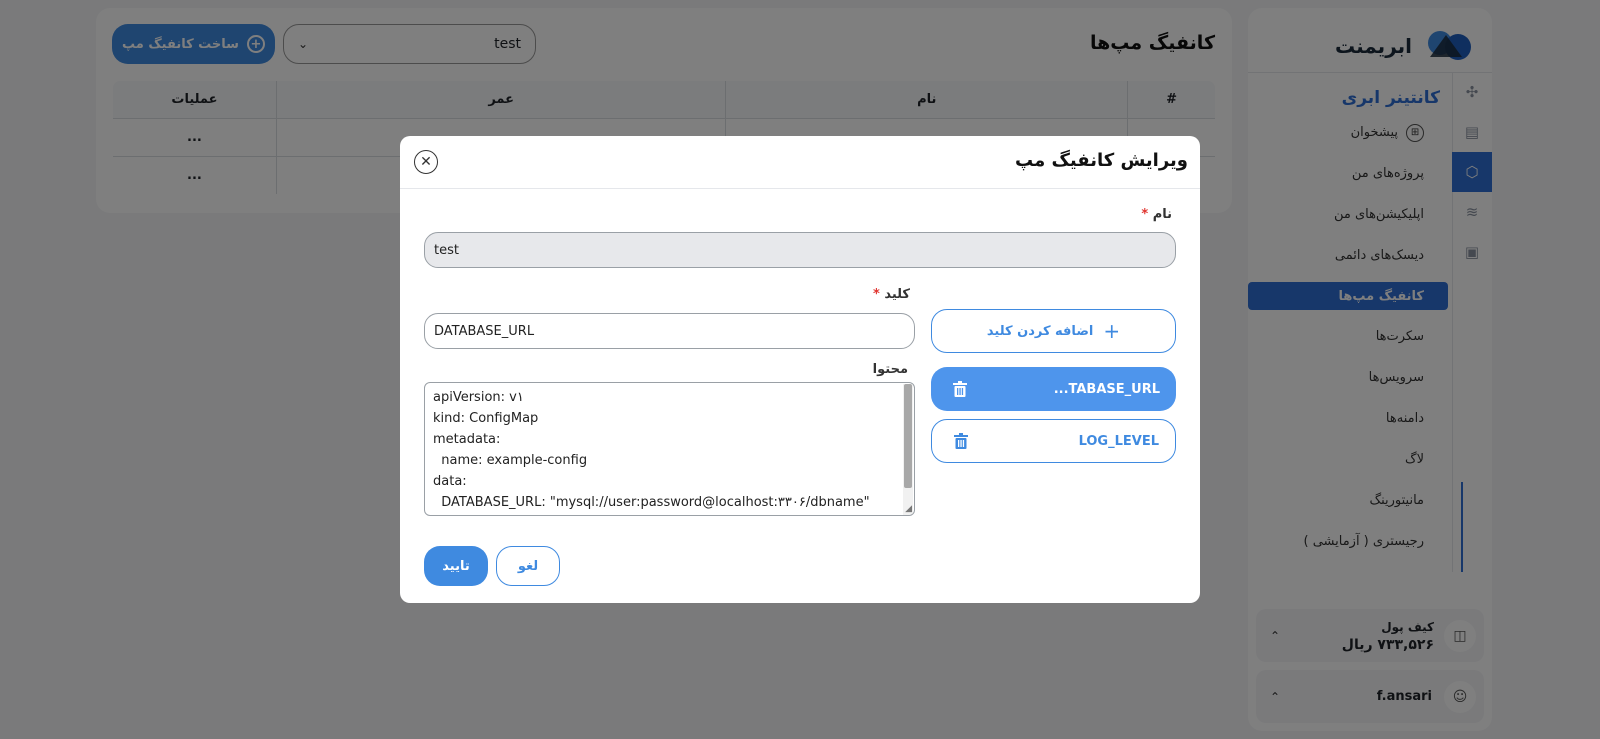  What do you see at coordinates (1053, 441) in the screenshot?
I see `key-item-log-level: LOG_LEVEL` at bounding box center [1053, 441].